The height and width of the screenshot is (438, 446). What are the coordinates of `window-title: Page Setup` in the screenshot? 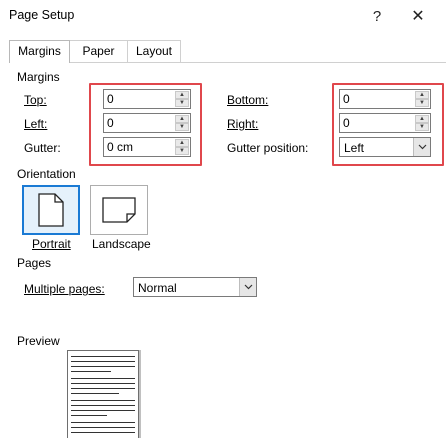 It's located at (42, 15).